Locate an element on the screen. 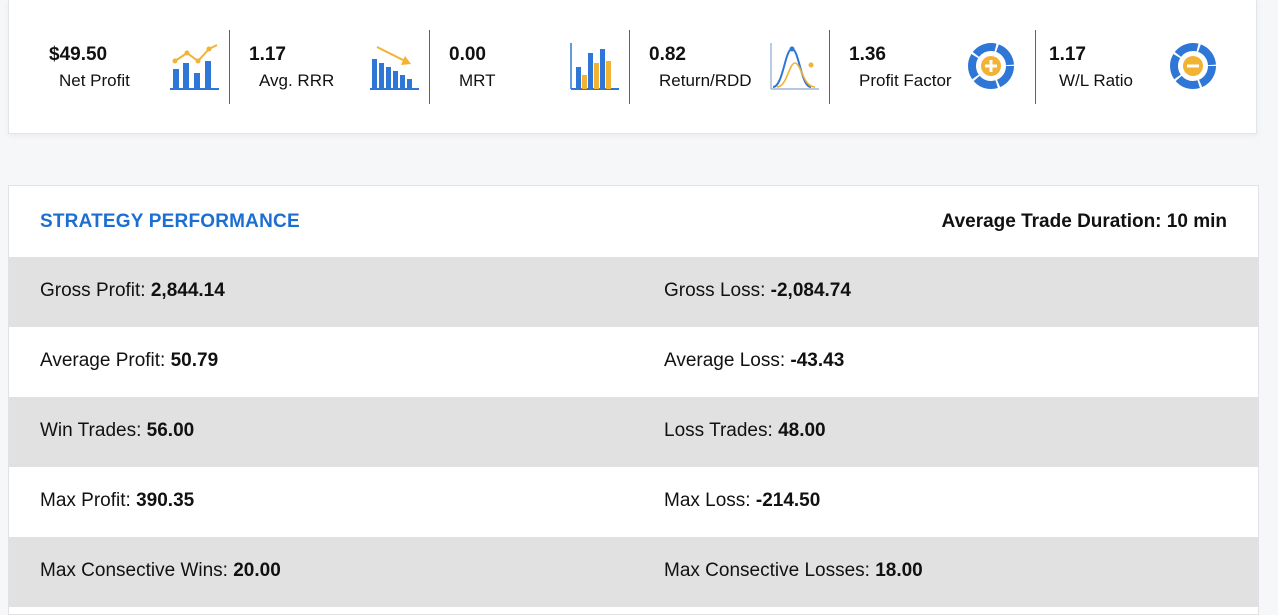 The height and width of the screenshot is (615, 1278). metric-net-profit: $49.50 Net Profit is located at coordinates (119, 67).